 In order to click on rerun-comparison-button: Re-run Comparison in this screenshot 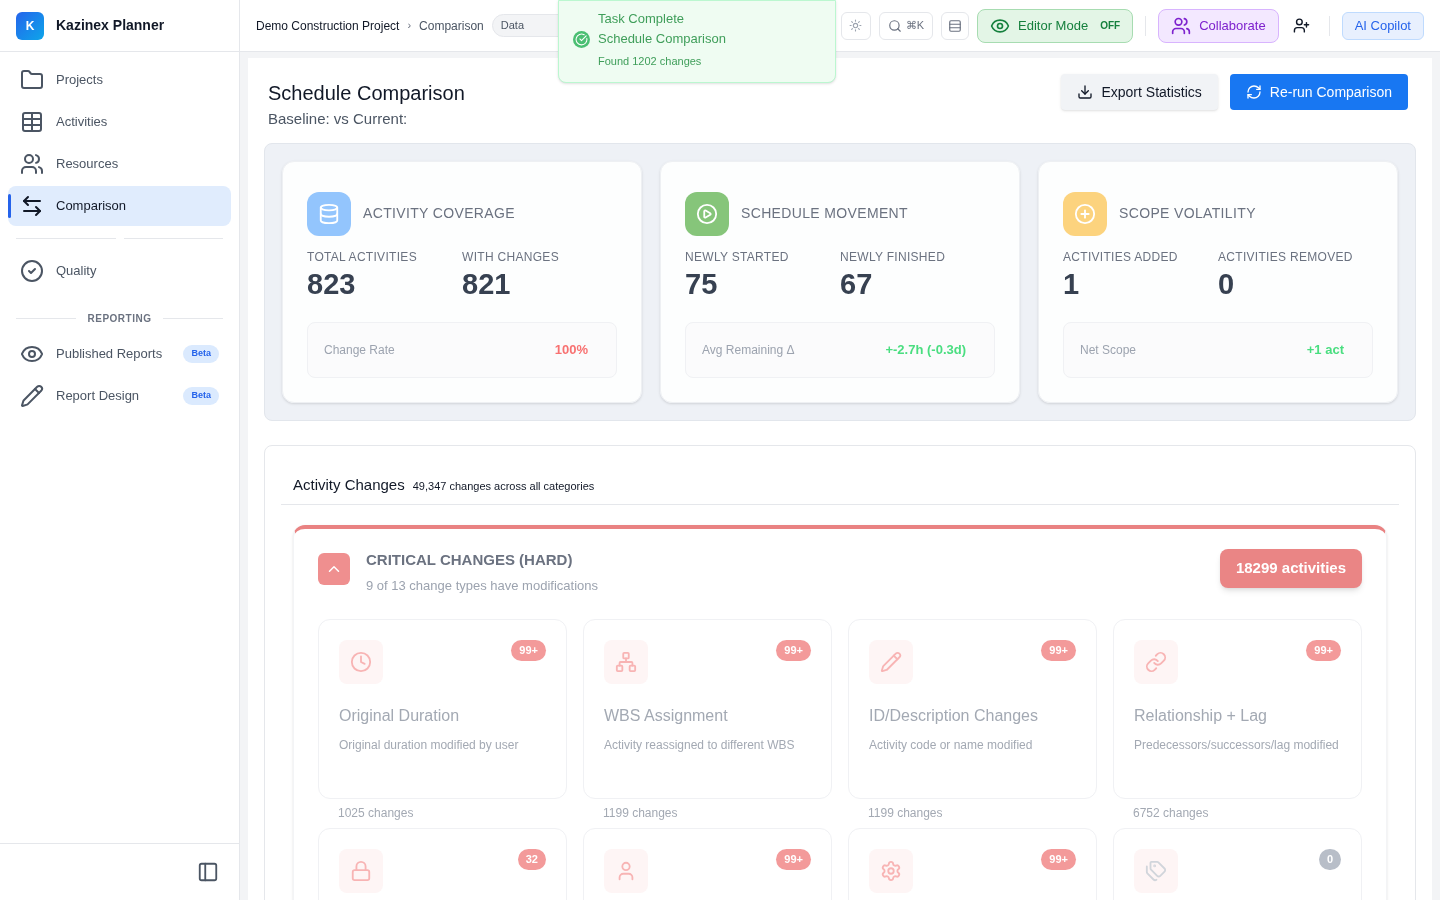, I will do `click(1318, 92)`.